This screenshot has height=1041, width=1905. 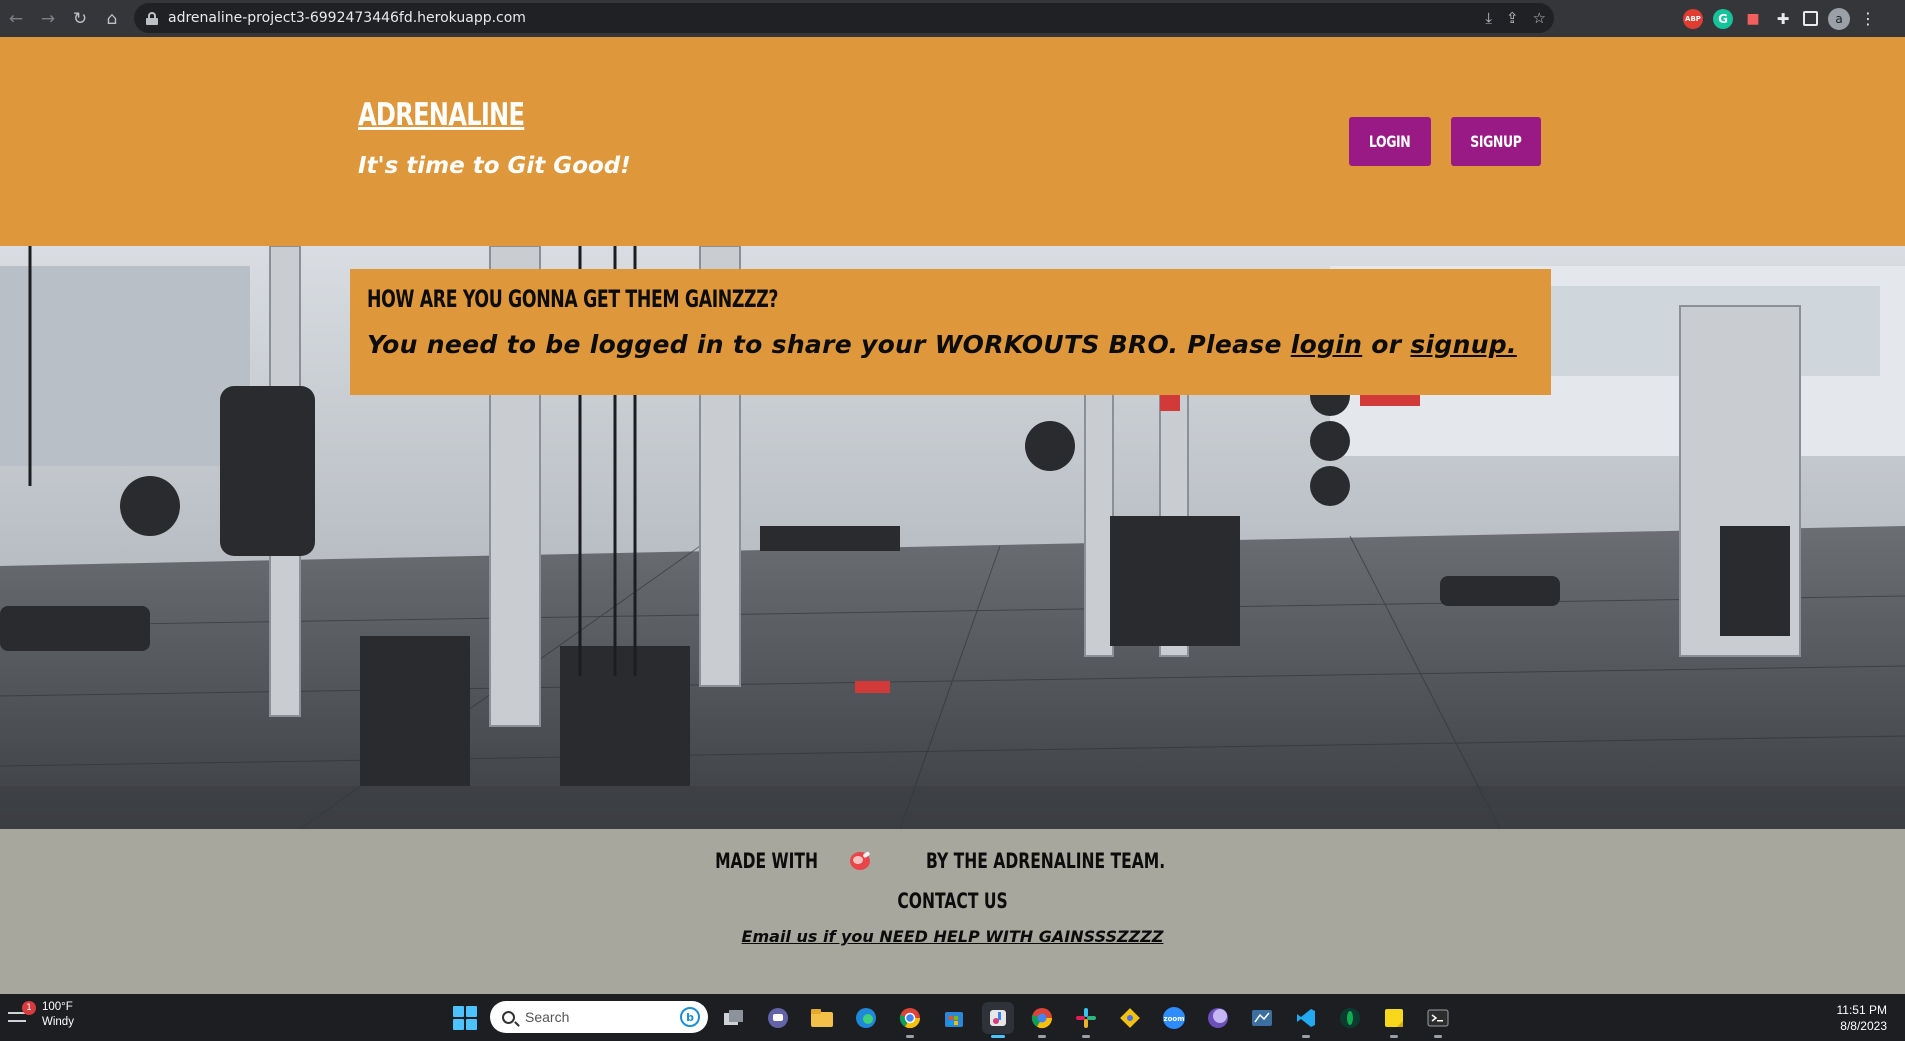 What do you see at coordinates (1861, 1010) in the screenshot?
I see `clock-time: 11:51 PM` at bounding box center [1861, 1010].